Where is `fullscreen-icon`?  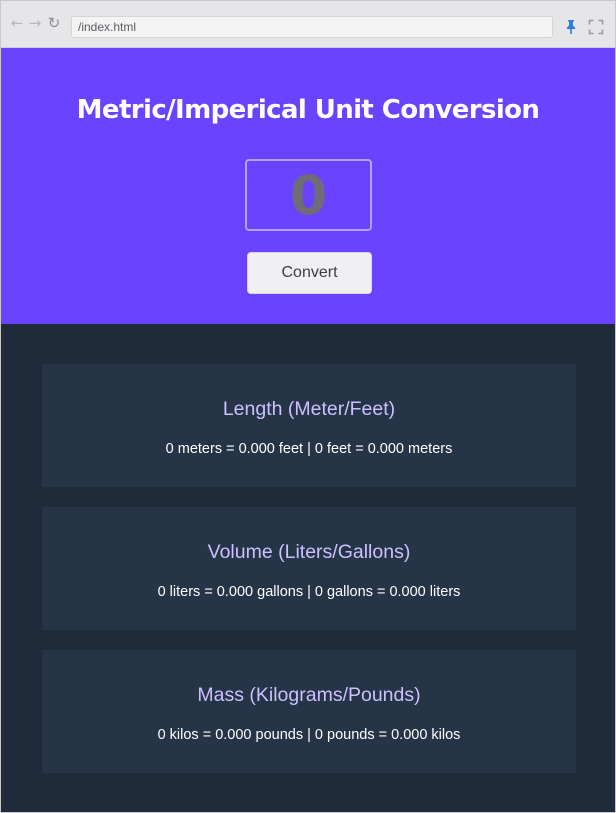 fullscreen-icon is located at coordinates (596, 27).